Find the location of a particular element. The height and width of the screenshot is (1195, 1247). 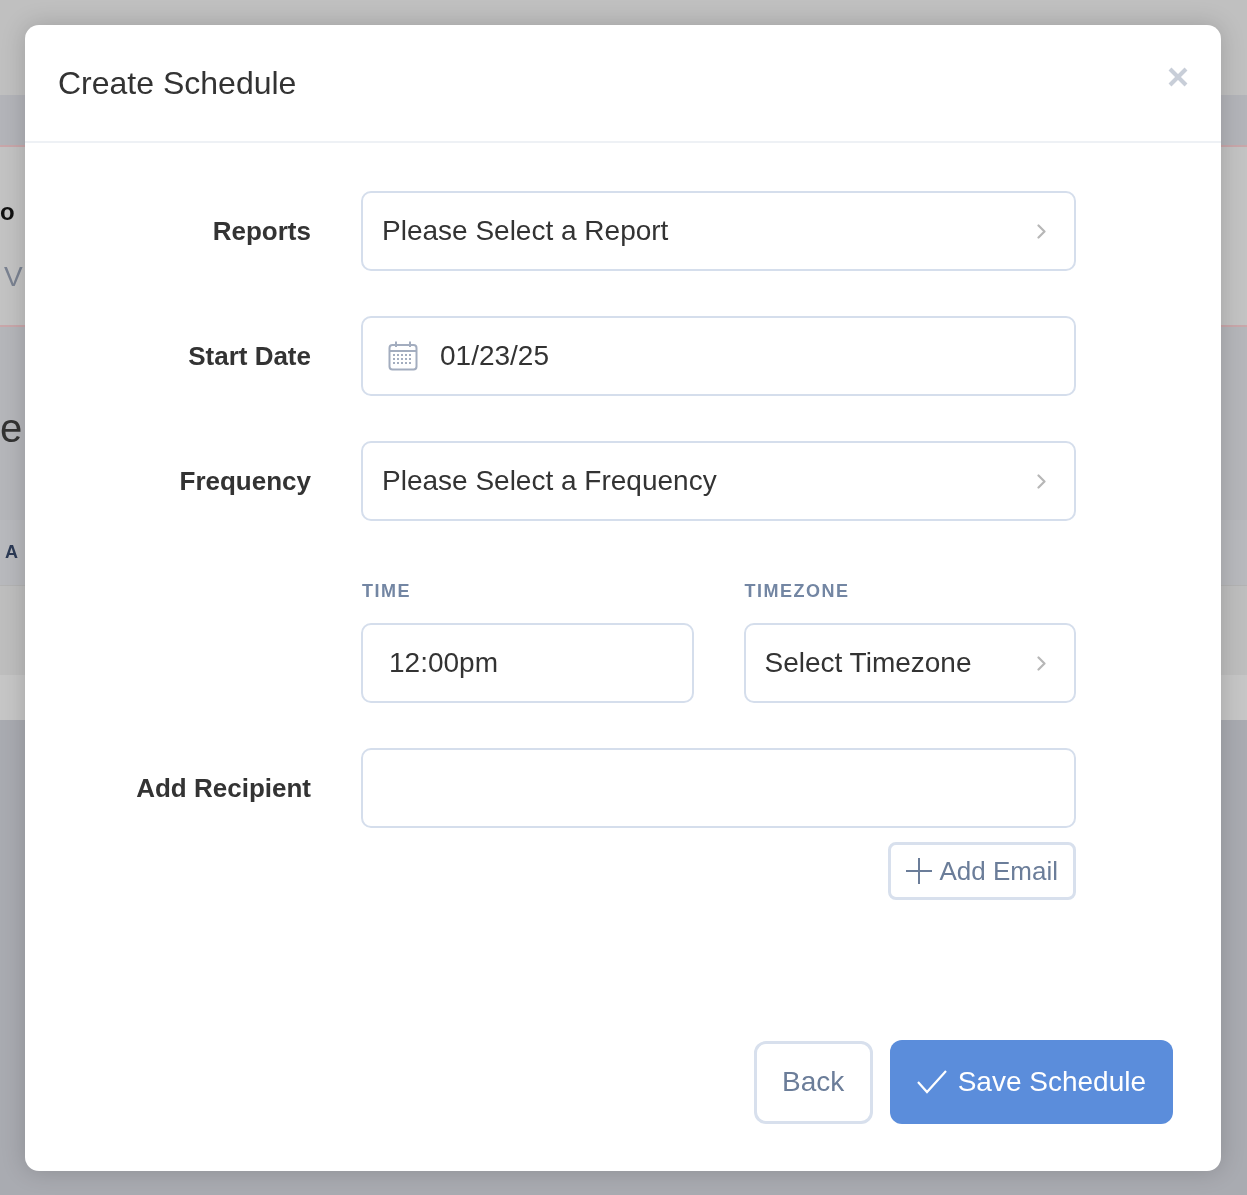

field-label: Reports is located at coordinates (261, 231).